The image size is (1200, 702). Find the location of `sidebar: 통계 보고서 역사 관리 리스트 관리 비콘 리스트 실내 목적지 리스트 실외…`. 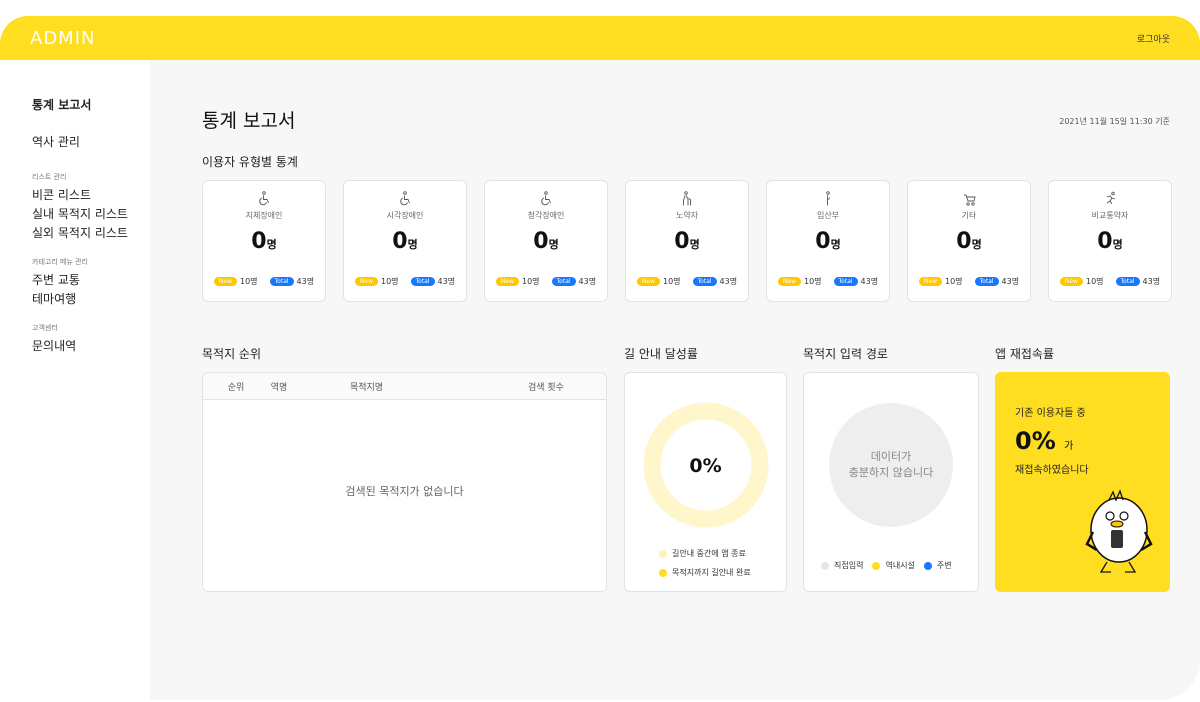

sidebar: 통계 보고서 역사 관리 리스트 관리 비콘 리스트 실내 목적지 리스트 실외… is located at coordinates (75, 380).